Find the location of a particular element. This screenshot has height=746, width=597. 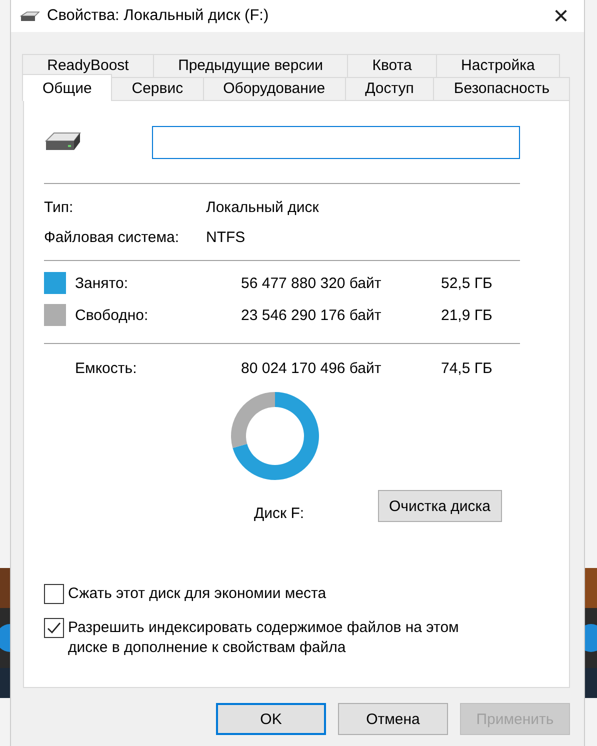

size-value: 21,9 ГБ is located at coordinates (467, 315).